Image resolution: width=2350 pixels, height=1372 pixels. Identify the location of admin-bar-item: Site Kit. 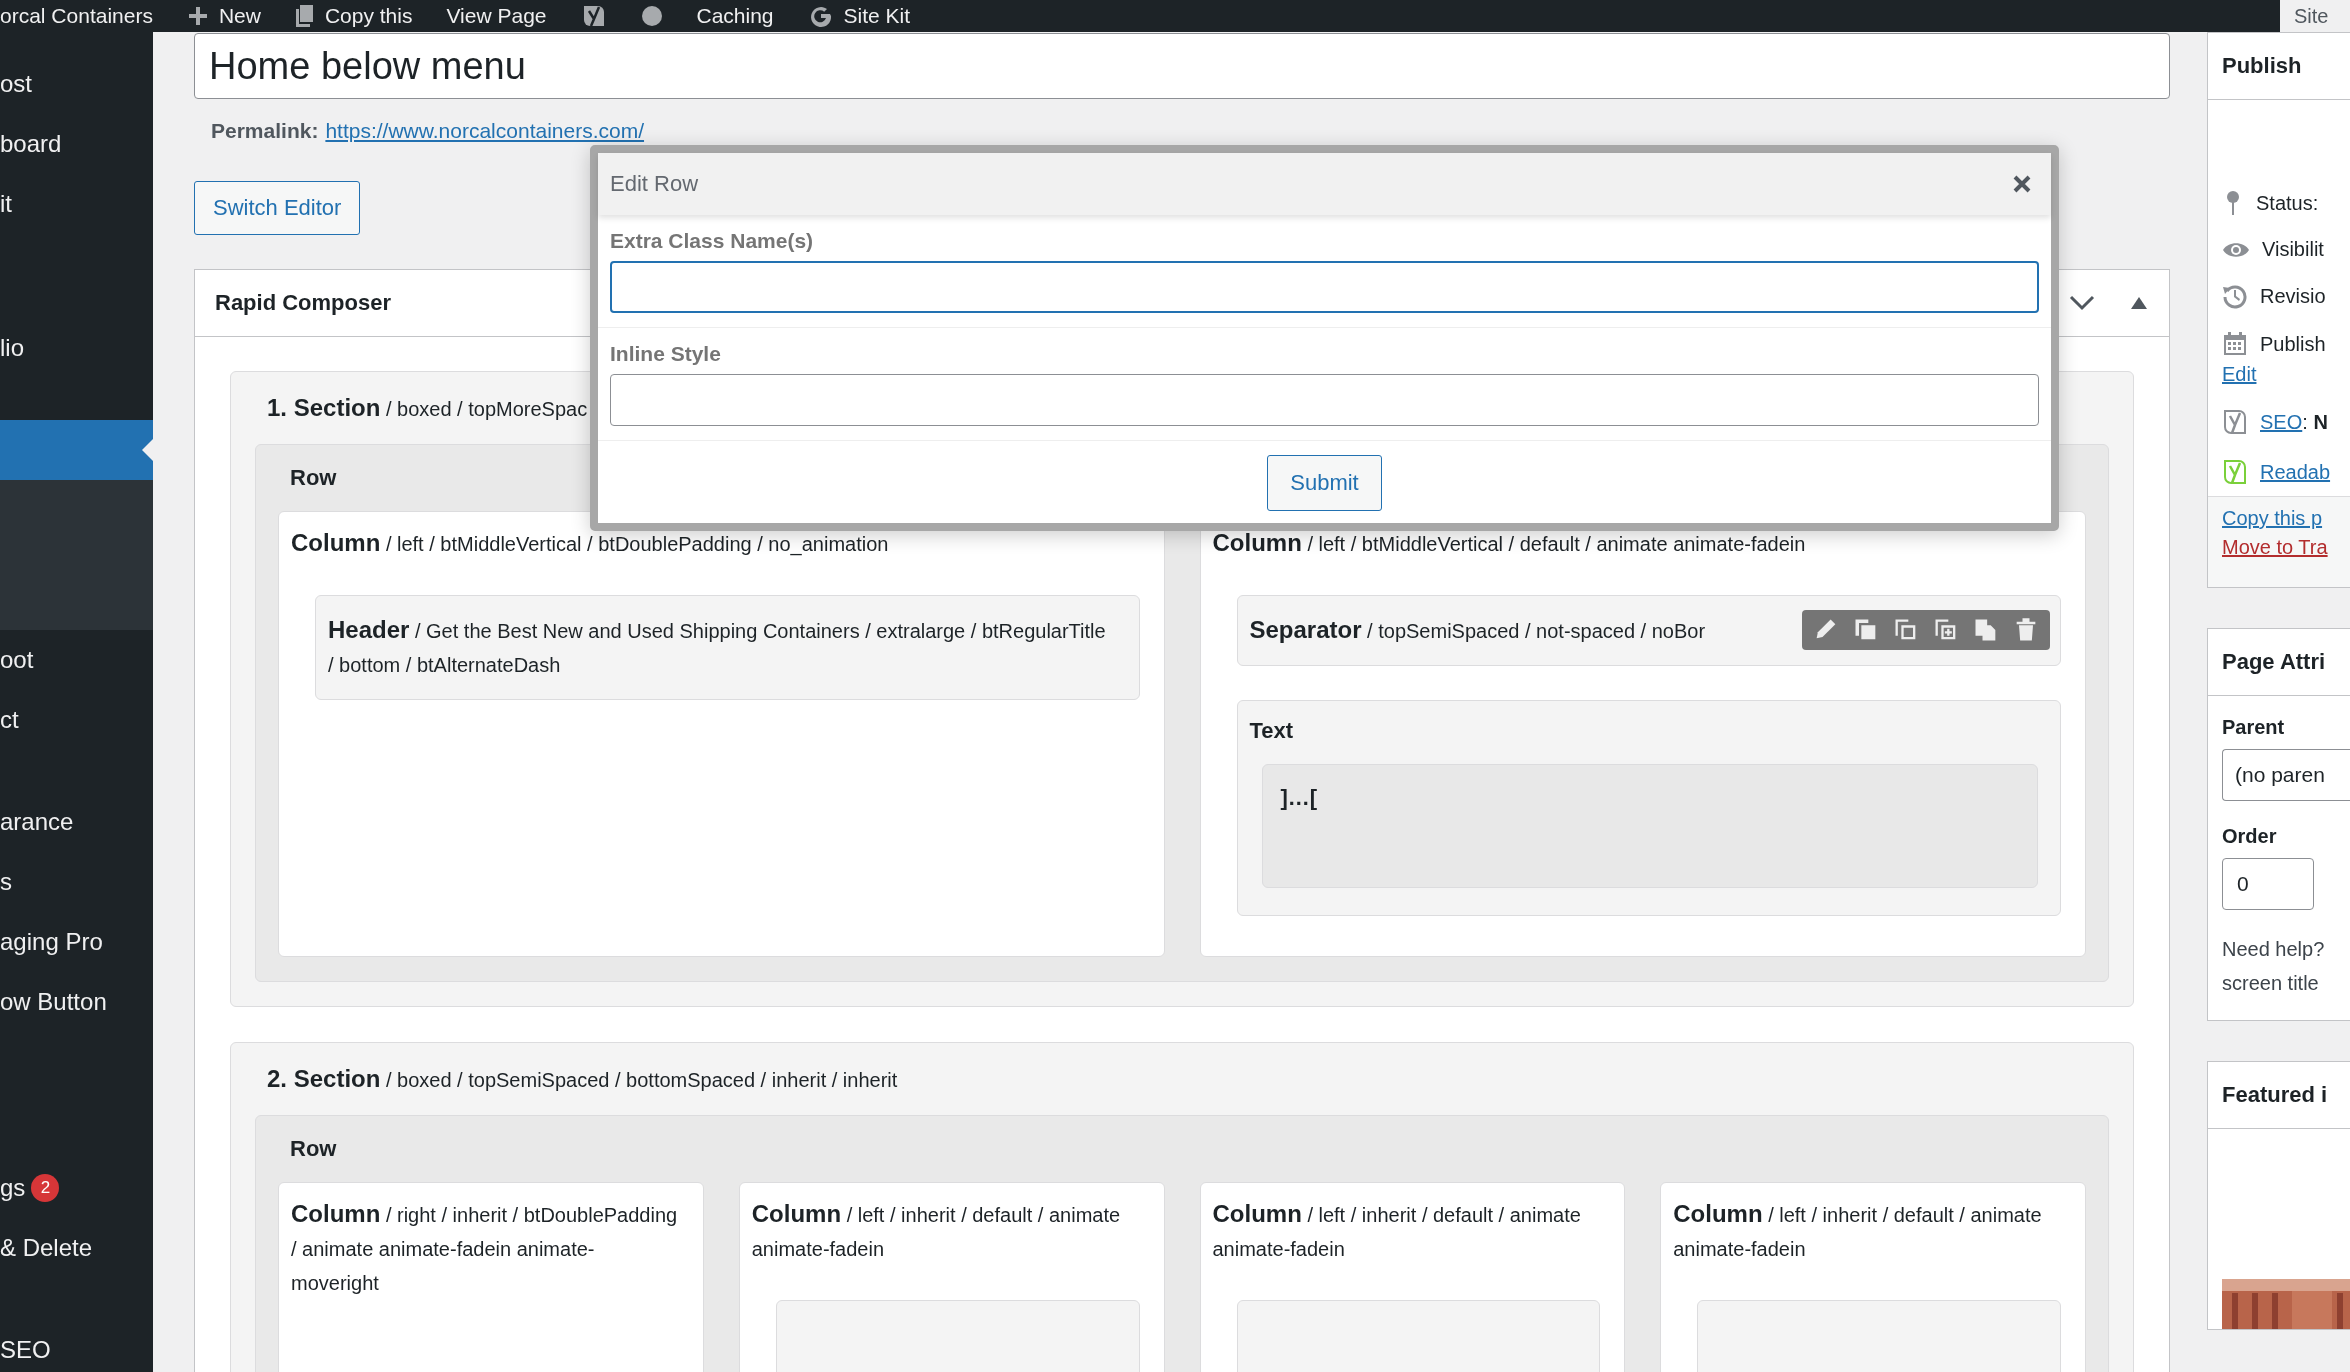
(859, 16).